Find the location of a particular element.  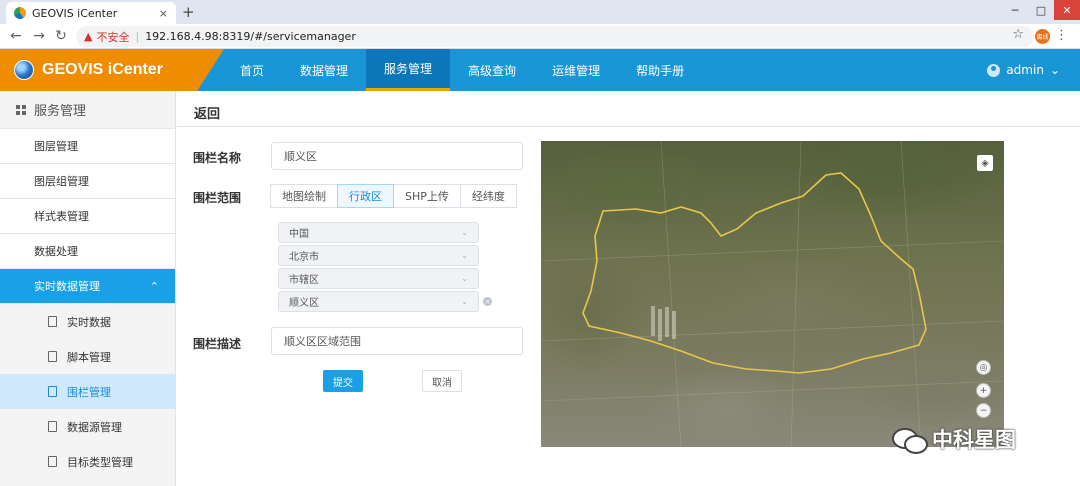

tab-map-draw: 地图绘制 is located at coordinates (304, 196).